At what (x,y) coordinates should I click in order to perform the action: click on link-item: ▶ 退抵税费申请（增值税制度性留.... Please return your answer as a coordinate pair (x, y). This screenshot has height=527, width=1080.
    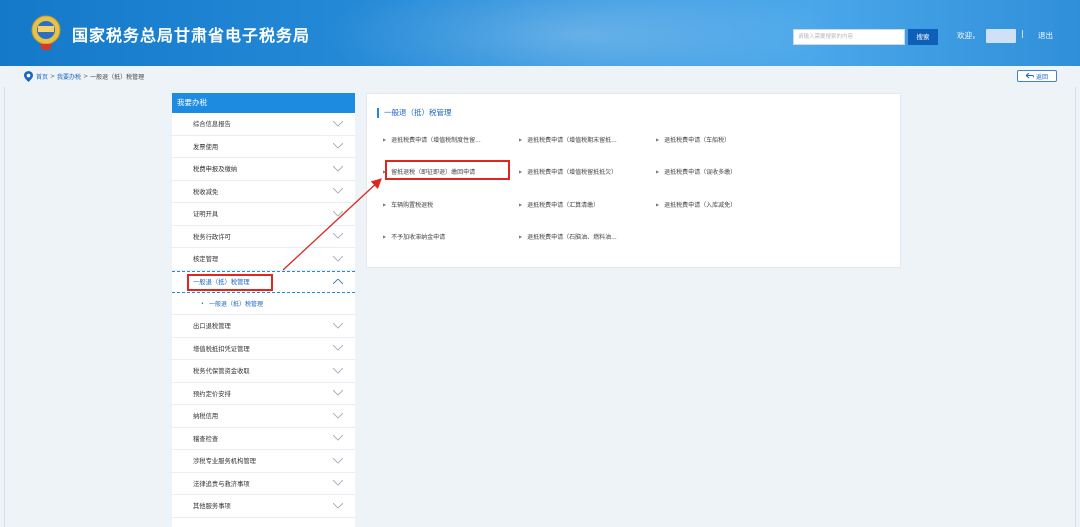
    Looking at the image, I should click on (432, 139).